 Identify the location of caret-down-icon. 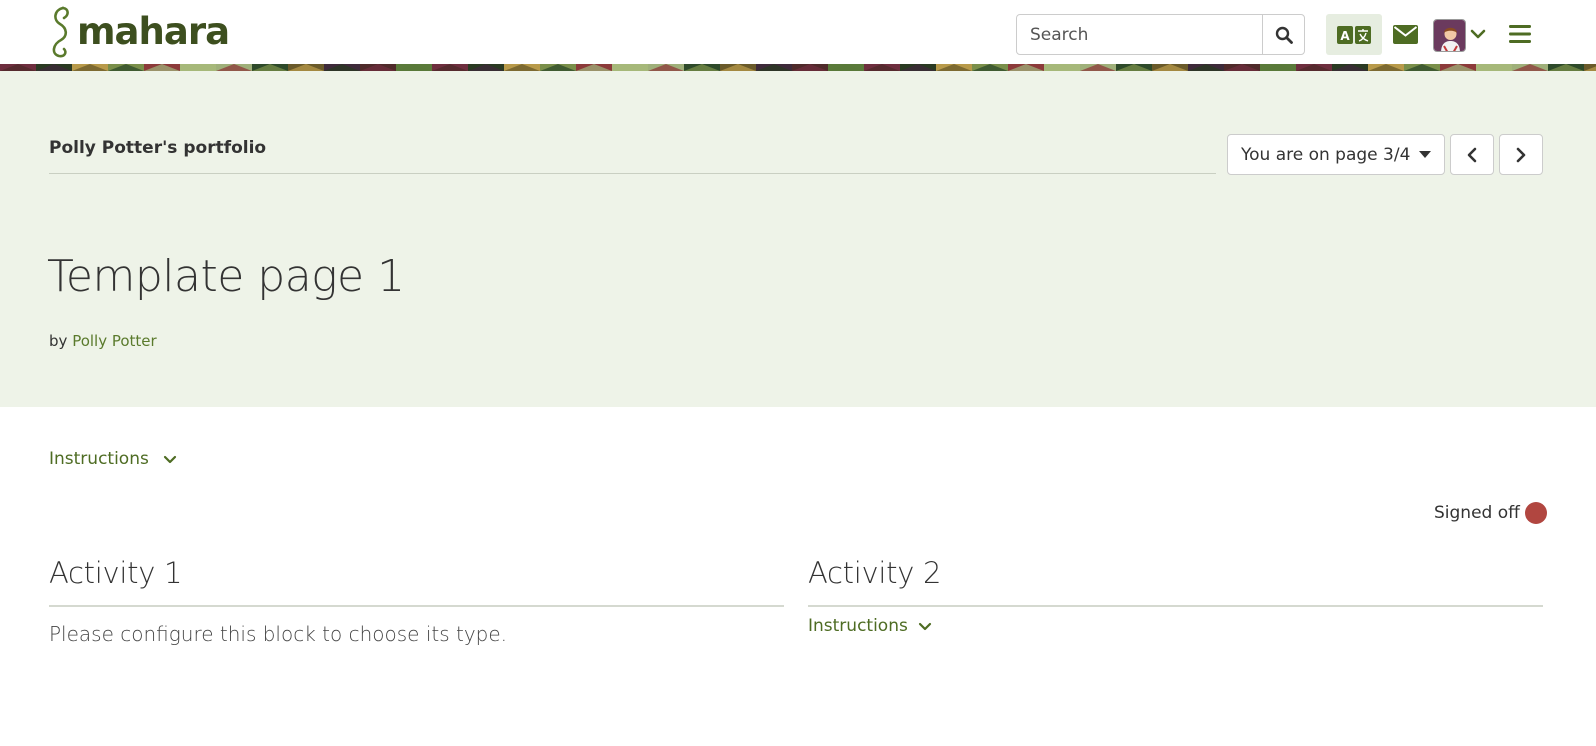
(1425, 154).